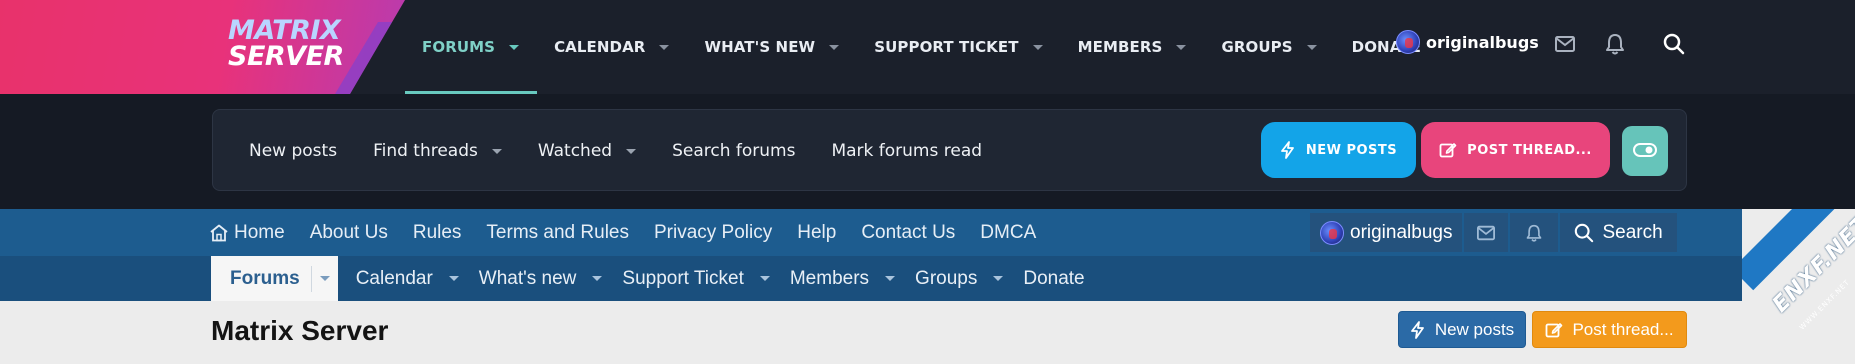 This screenshot has height=364, width=1855. Describe the element at coordinates (219, 233) in the screenshot. I see `home-icon` at that location.